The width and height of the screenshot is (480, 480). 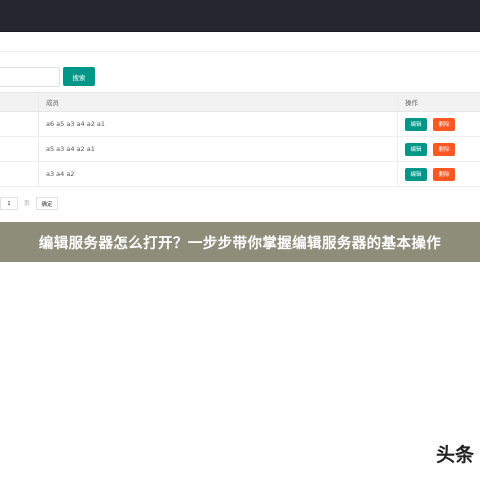 I want to click on table-row: a6 a5 a3 a4 a2 a1 编辑 删除, so click(x=240, y=124).